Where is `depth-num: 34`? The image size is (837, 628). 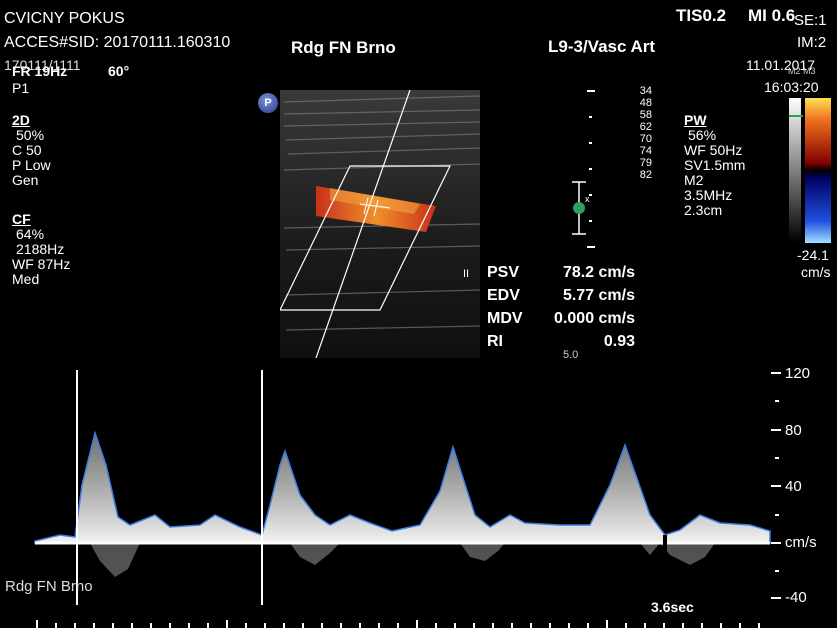 depth-num: 34 is located at coordinates (645, 91).